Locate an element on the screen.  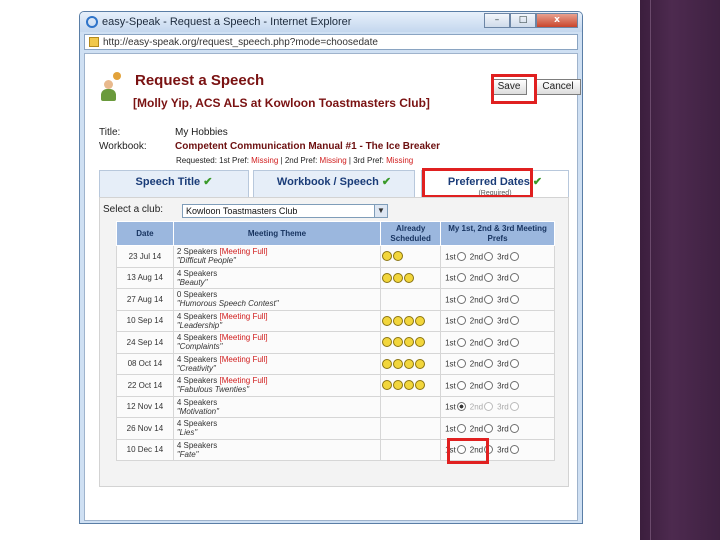
title-label: Title: is located at coordinates (110, 132).